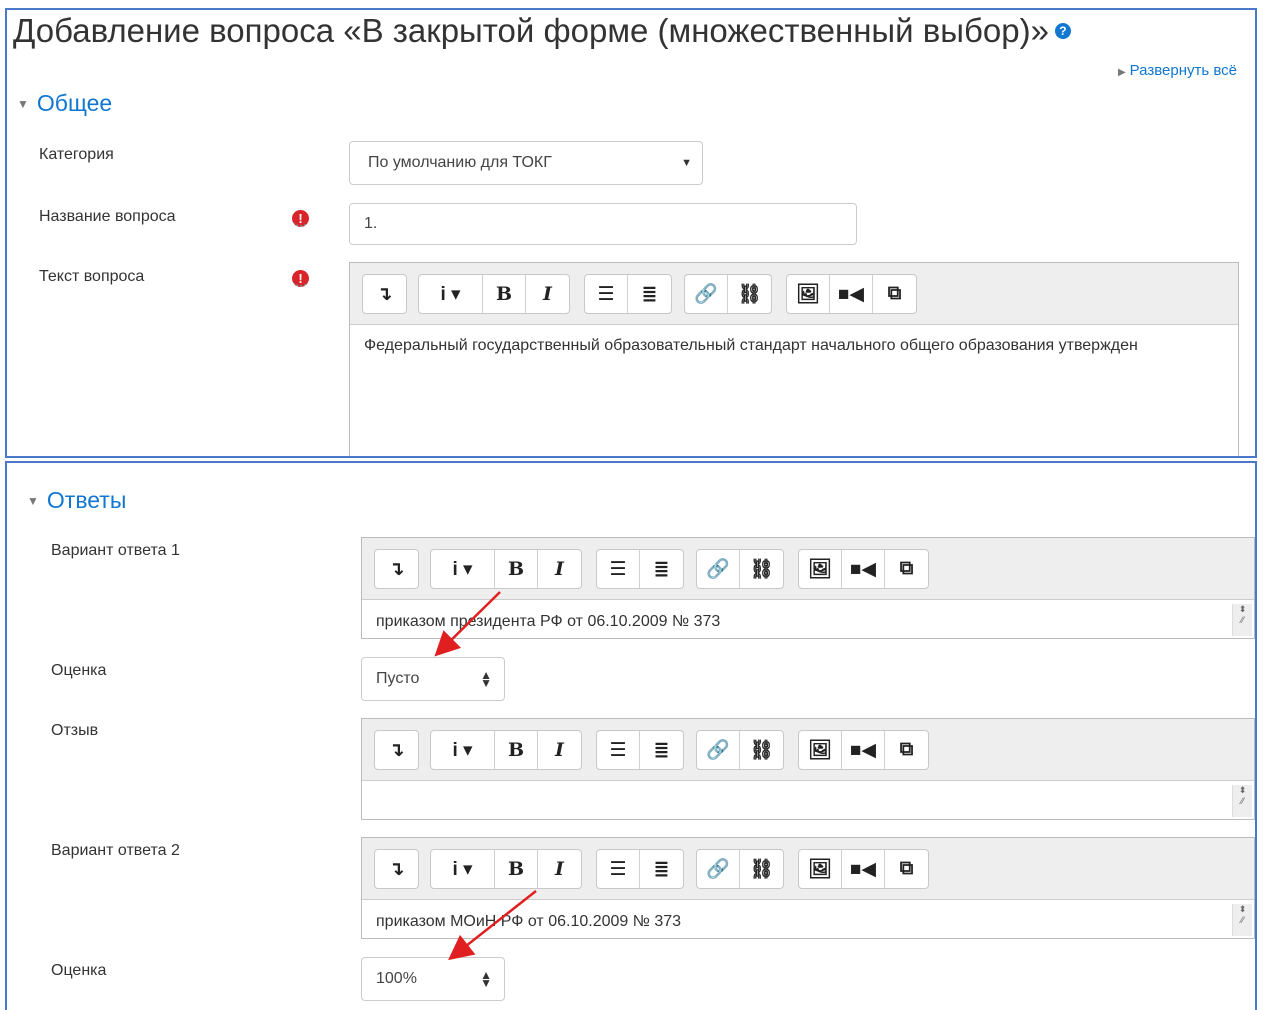 Image resolution: width=1264 pixels, height=1010 pixels. Describe the element at coordinates (433, 679) in the screenshot. I see `grade1-select: Пусто ▲ ▼` at that location.